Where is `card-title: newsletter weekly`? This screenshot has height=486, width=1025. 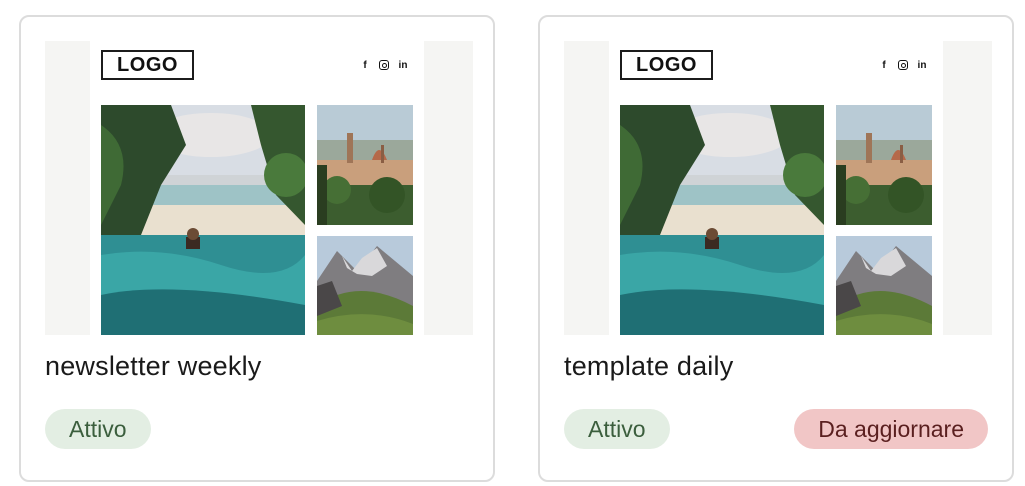 card-title: newsletter weekly is located at coordinates (153, 366).